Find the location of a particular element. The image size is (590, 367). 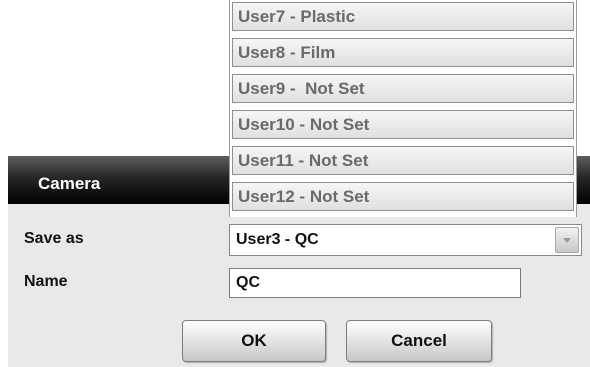

dropdown-option-user8: User8 - Film is located at coordinates (403, 52).